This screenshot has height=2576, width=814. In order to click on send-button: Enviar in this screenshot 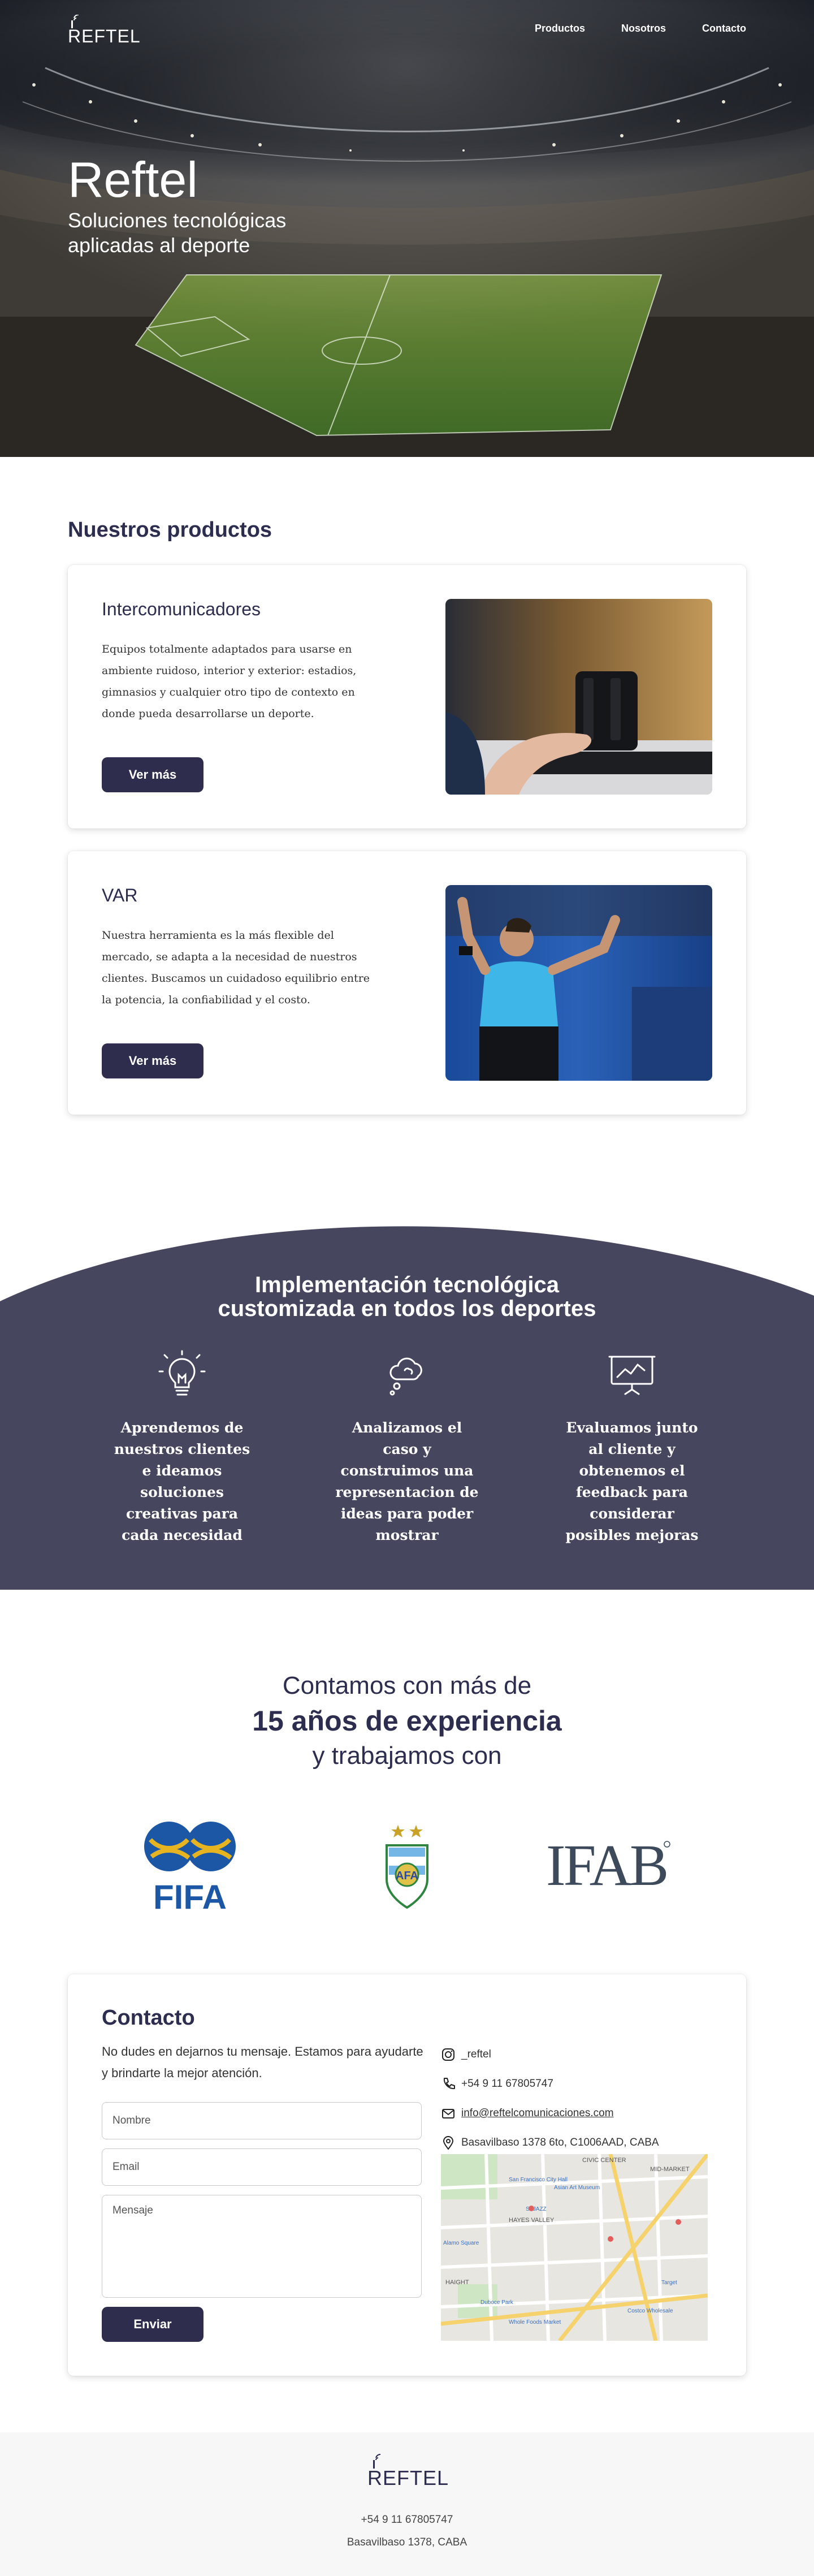, I will do `click(153, 2325)`.